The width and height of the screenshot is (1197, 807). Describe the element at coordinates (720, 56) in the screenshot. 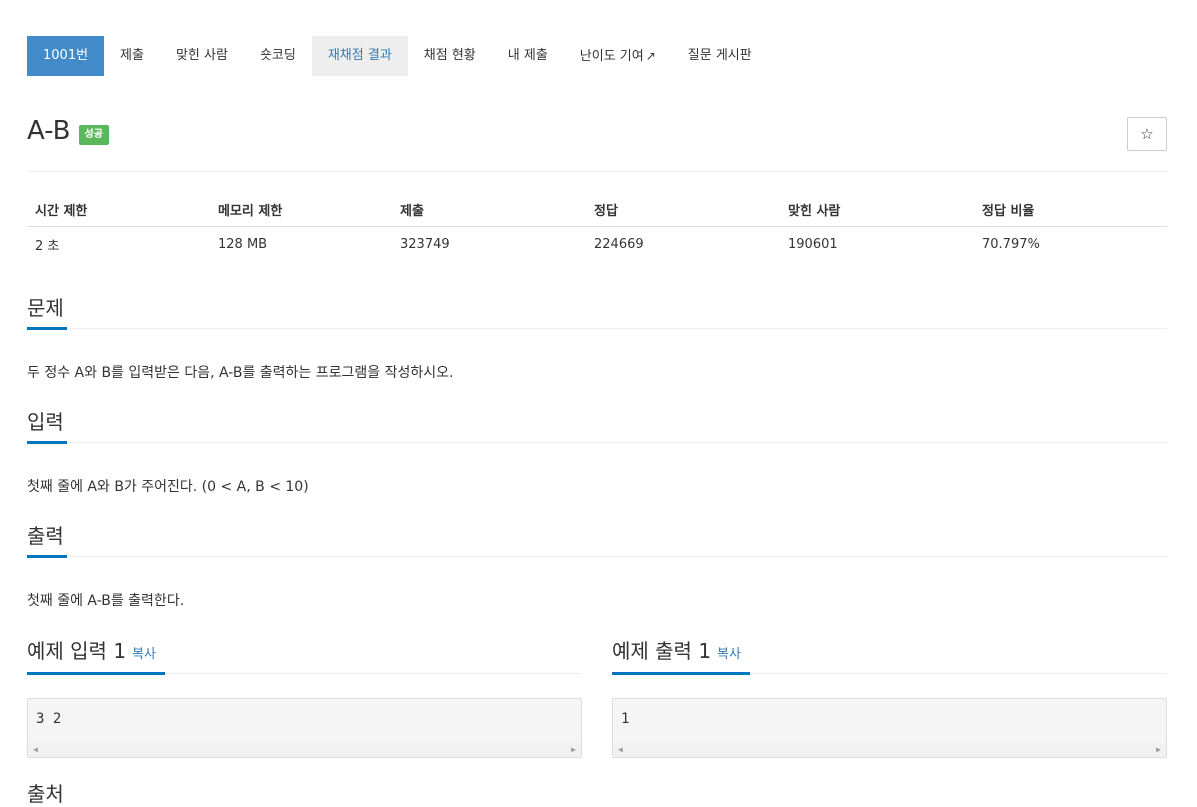

I see `tab-question-board: 질문 게시판` at that location.